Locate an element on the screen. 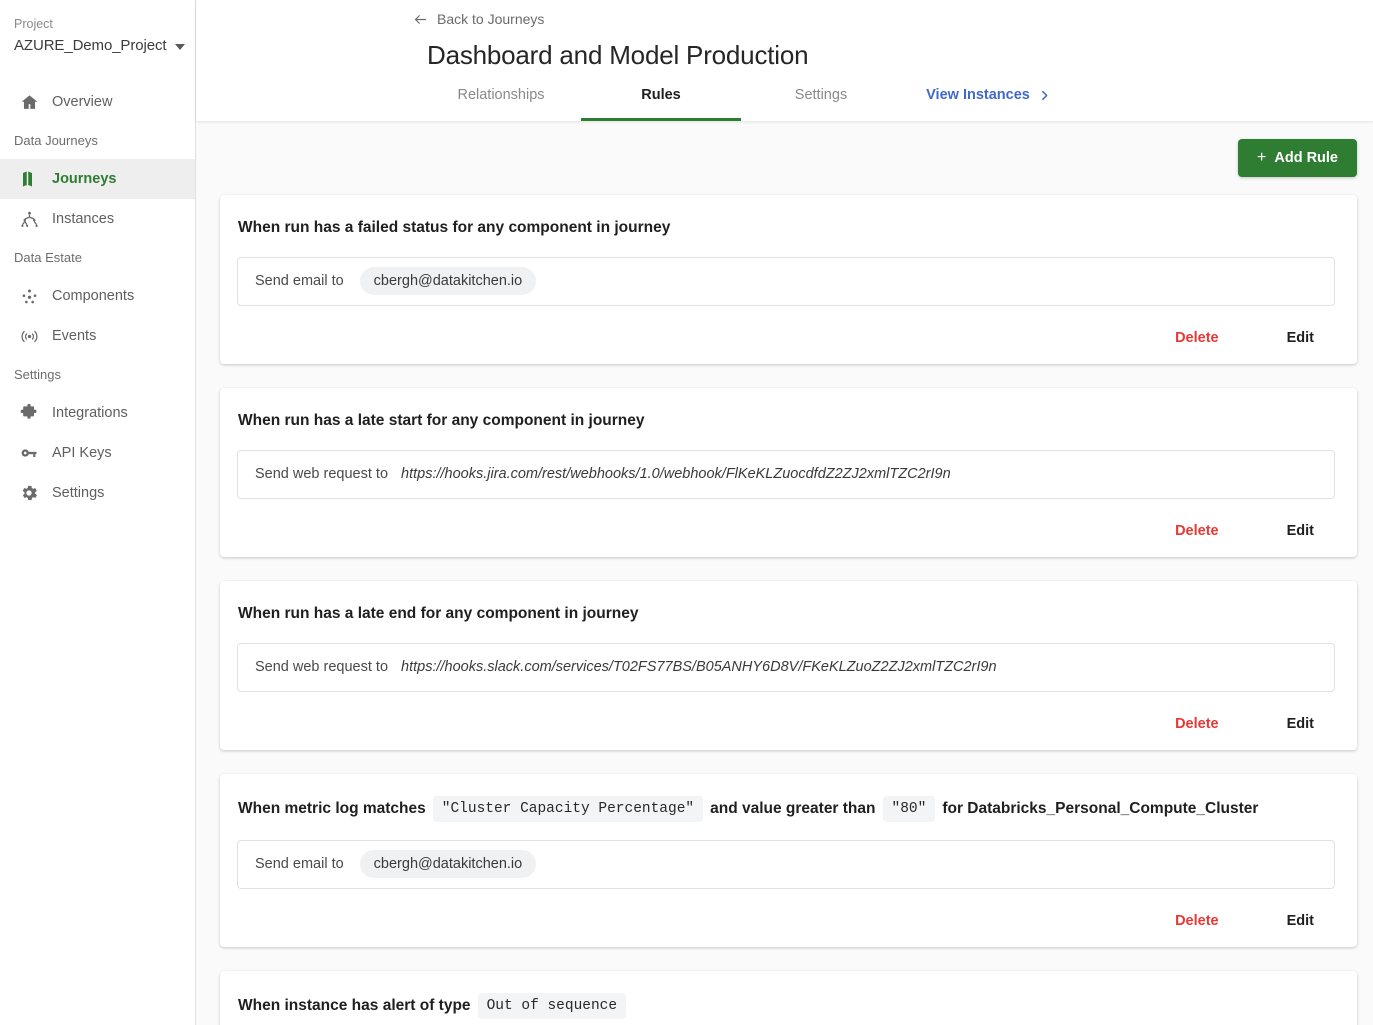 This screenshot has height=1025, width=1373. back-link-label: Back to Journeys is located at coordinates (491, 19).